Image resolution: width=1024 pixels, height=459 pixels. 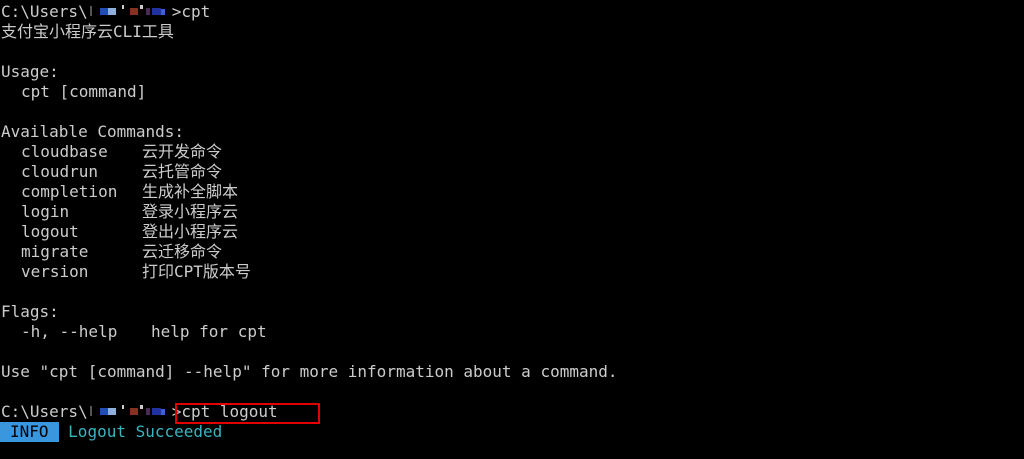 I want to click on command-name: version, so click(x=55, y=271).